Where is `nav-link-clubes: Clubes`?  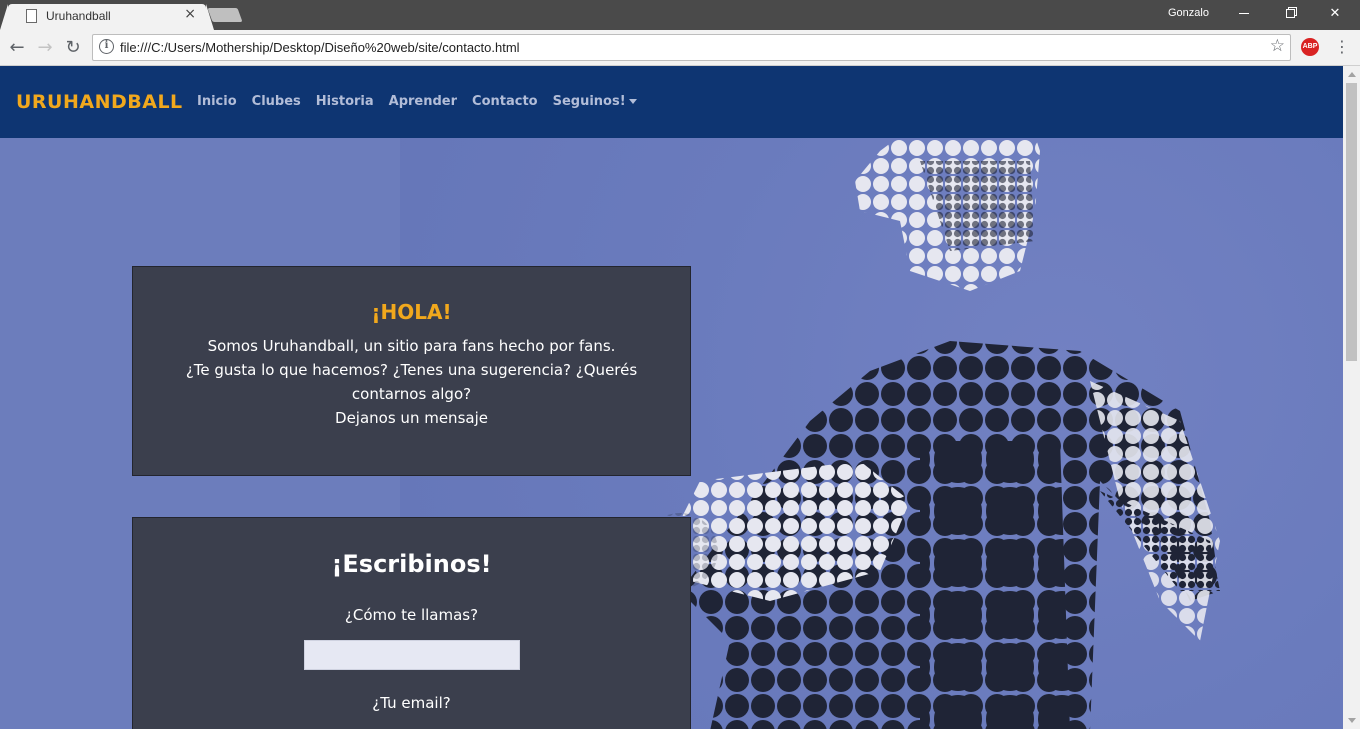 nav-link-clubes: Clubes is located at coordinates (276, 101).